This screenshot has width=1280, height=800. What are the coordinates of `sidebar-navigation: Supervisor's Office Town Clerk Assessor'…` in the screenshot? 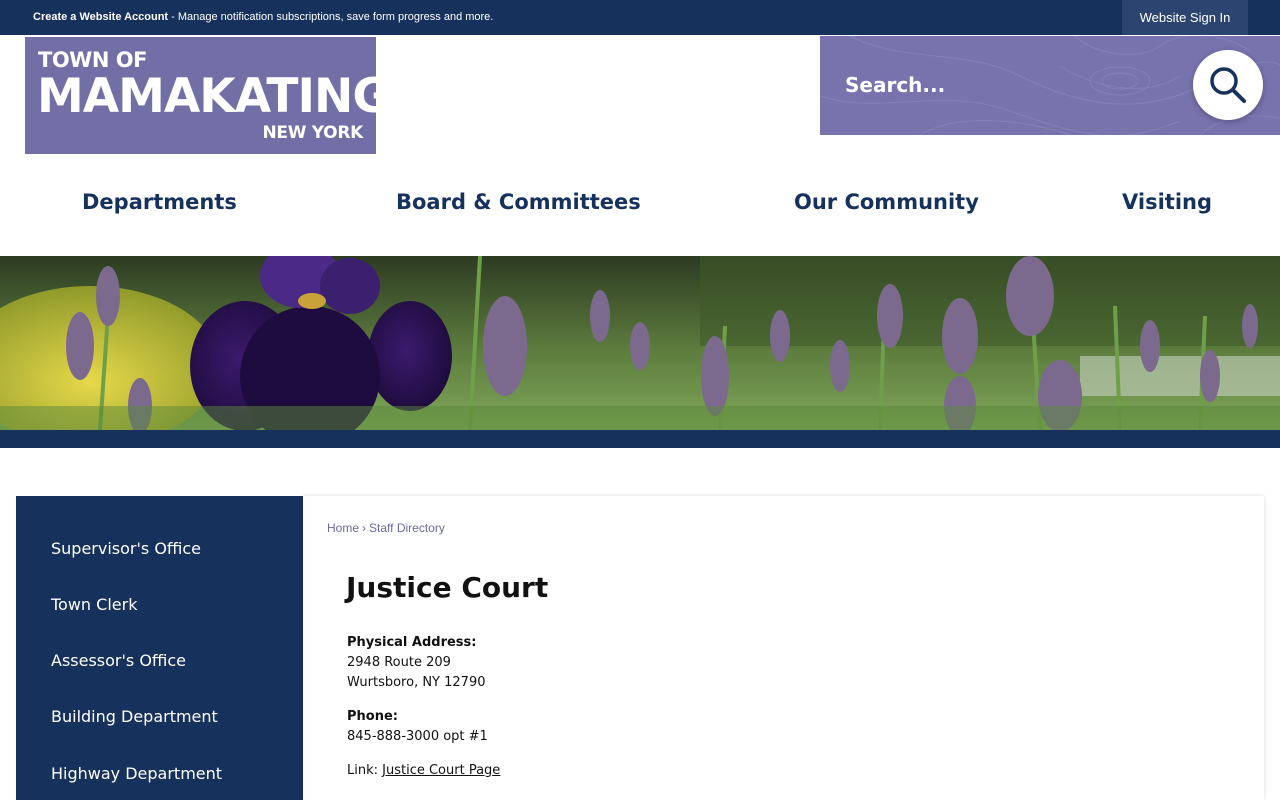 It's located at (159, 648).